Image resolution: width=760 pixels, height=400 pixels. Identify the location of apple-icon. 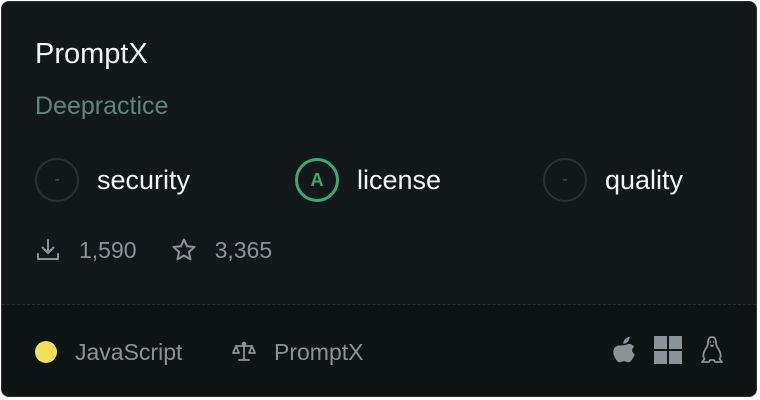
(624, 350).